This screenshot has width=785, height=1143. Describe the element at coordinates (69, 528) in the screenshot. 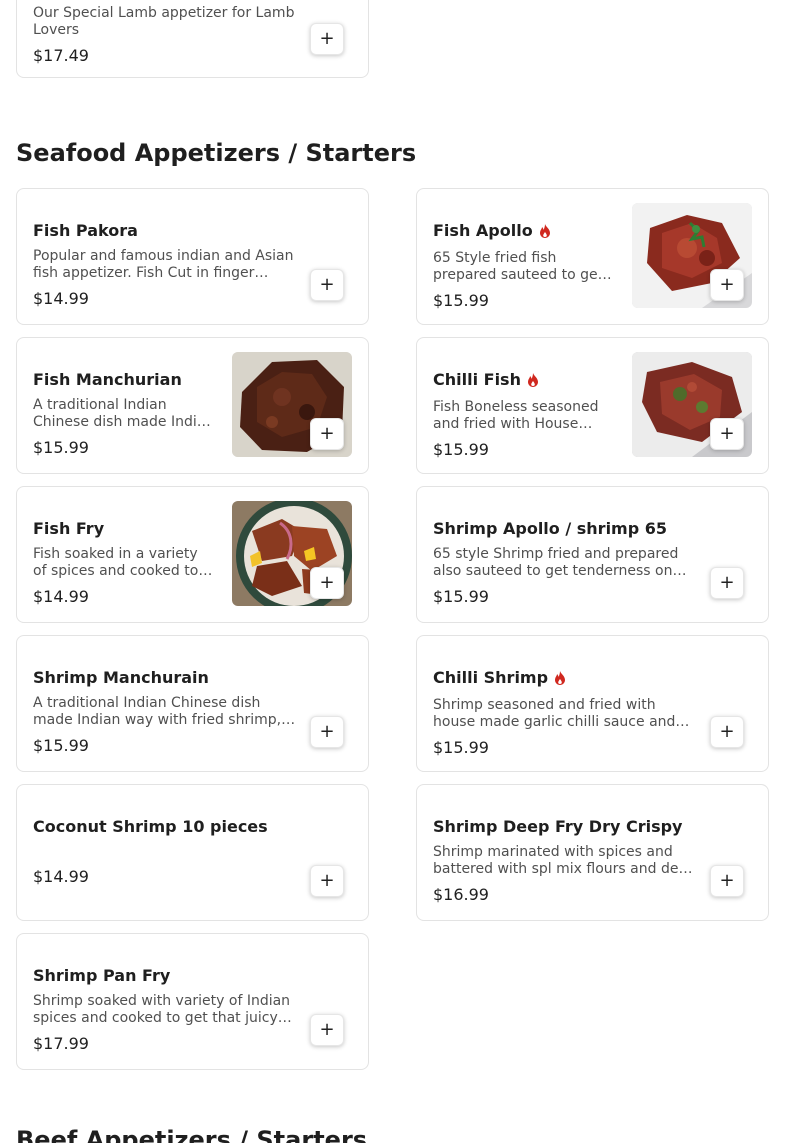

I see `item-name: Fish Fry` at that location.